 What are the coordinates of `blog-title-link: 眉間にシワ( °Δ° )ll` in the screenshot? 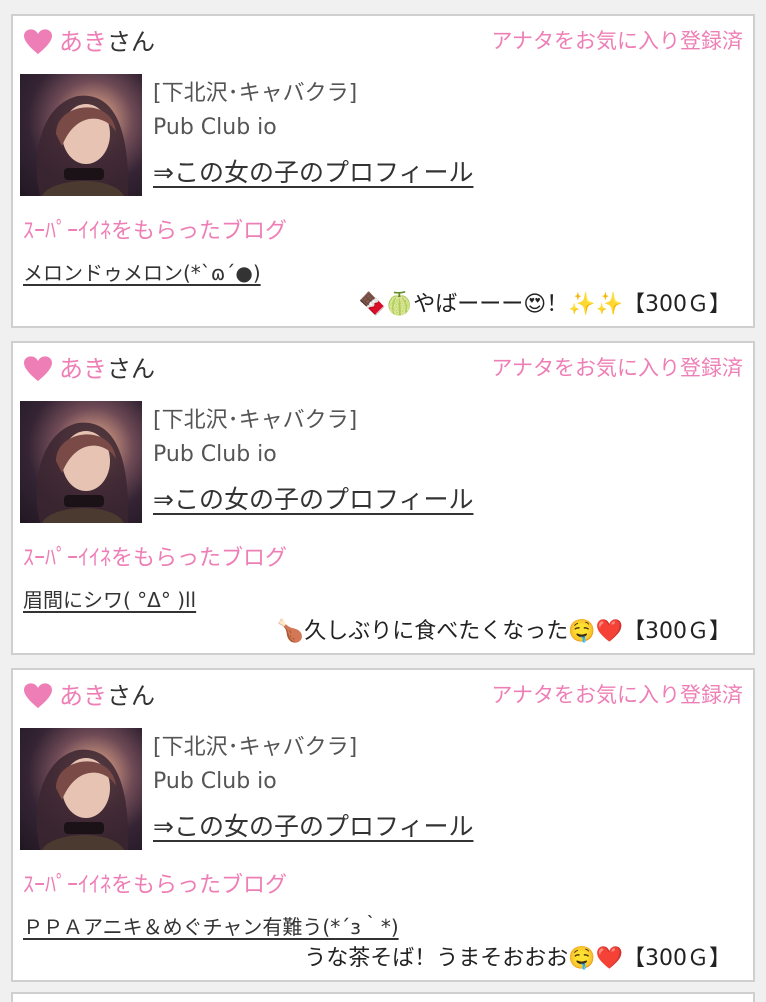 It's located at (109, 600).